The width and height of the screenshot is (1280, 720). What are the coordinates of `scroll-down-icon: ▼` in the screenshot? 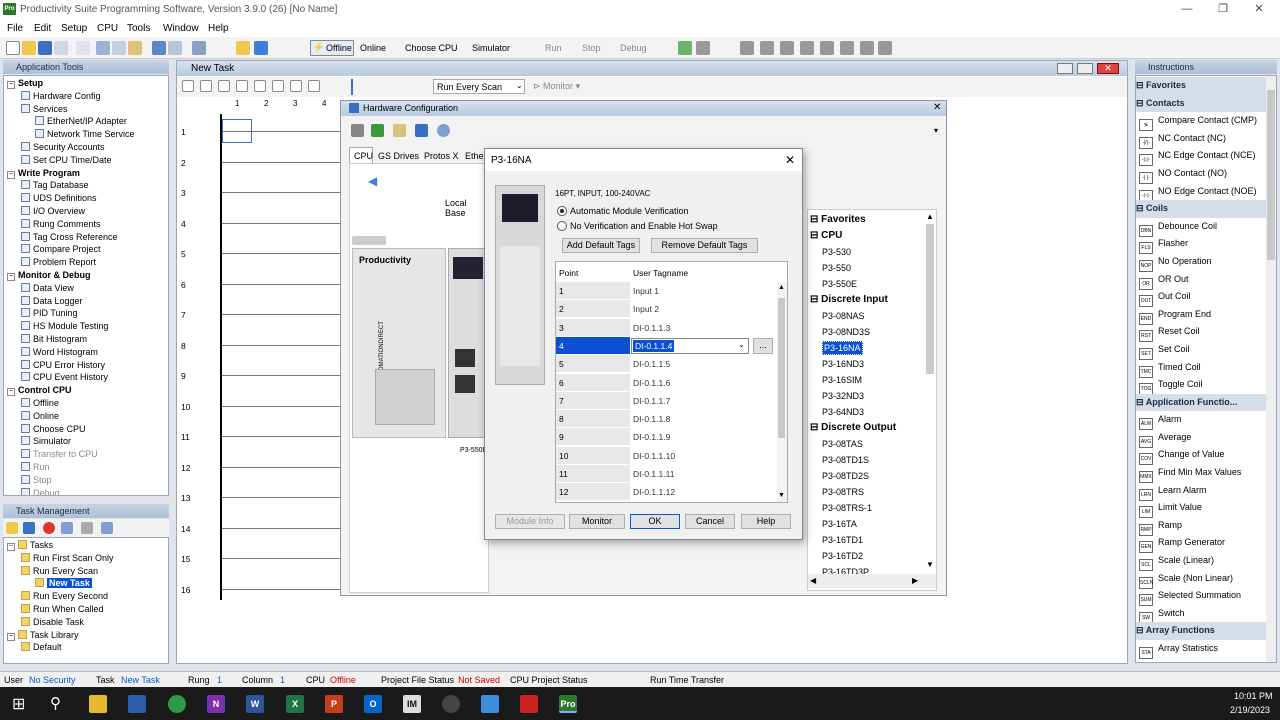 It's located at (930, 564).